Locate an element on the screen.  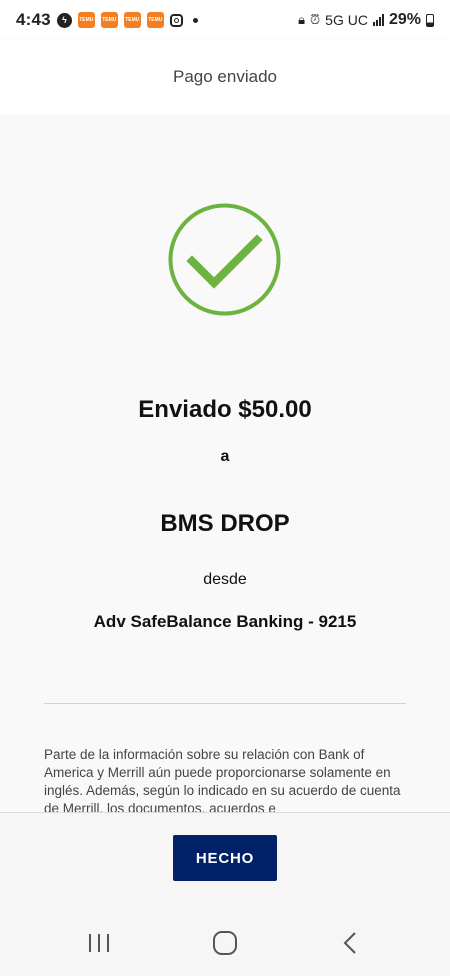
recent-apps-icon is located at coordinates (99, 943).